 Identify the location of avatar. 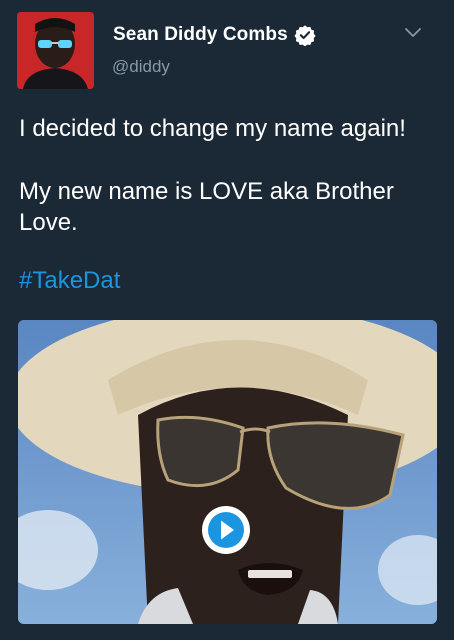
(55, 50).